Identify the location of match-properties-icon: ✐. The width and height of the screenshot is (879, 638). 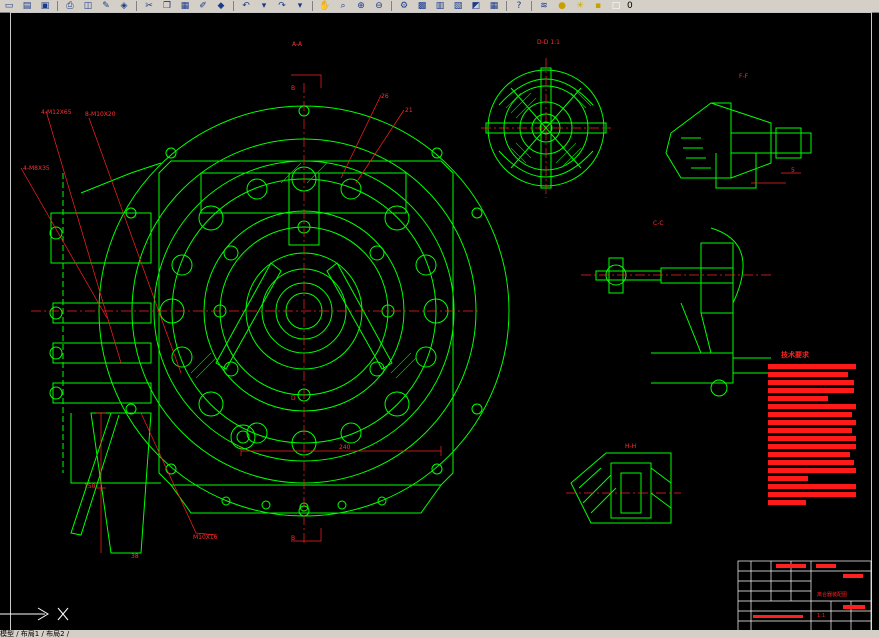
(203, 6).